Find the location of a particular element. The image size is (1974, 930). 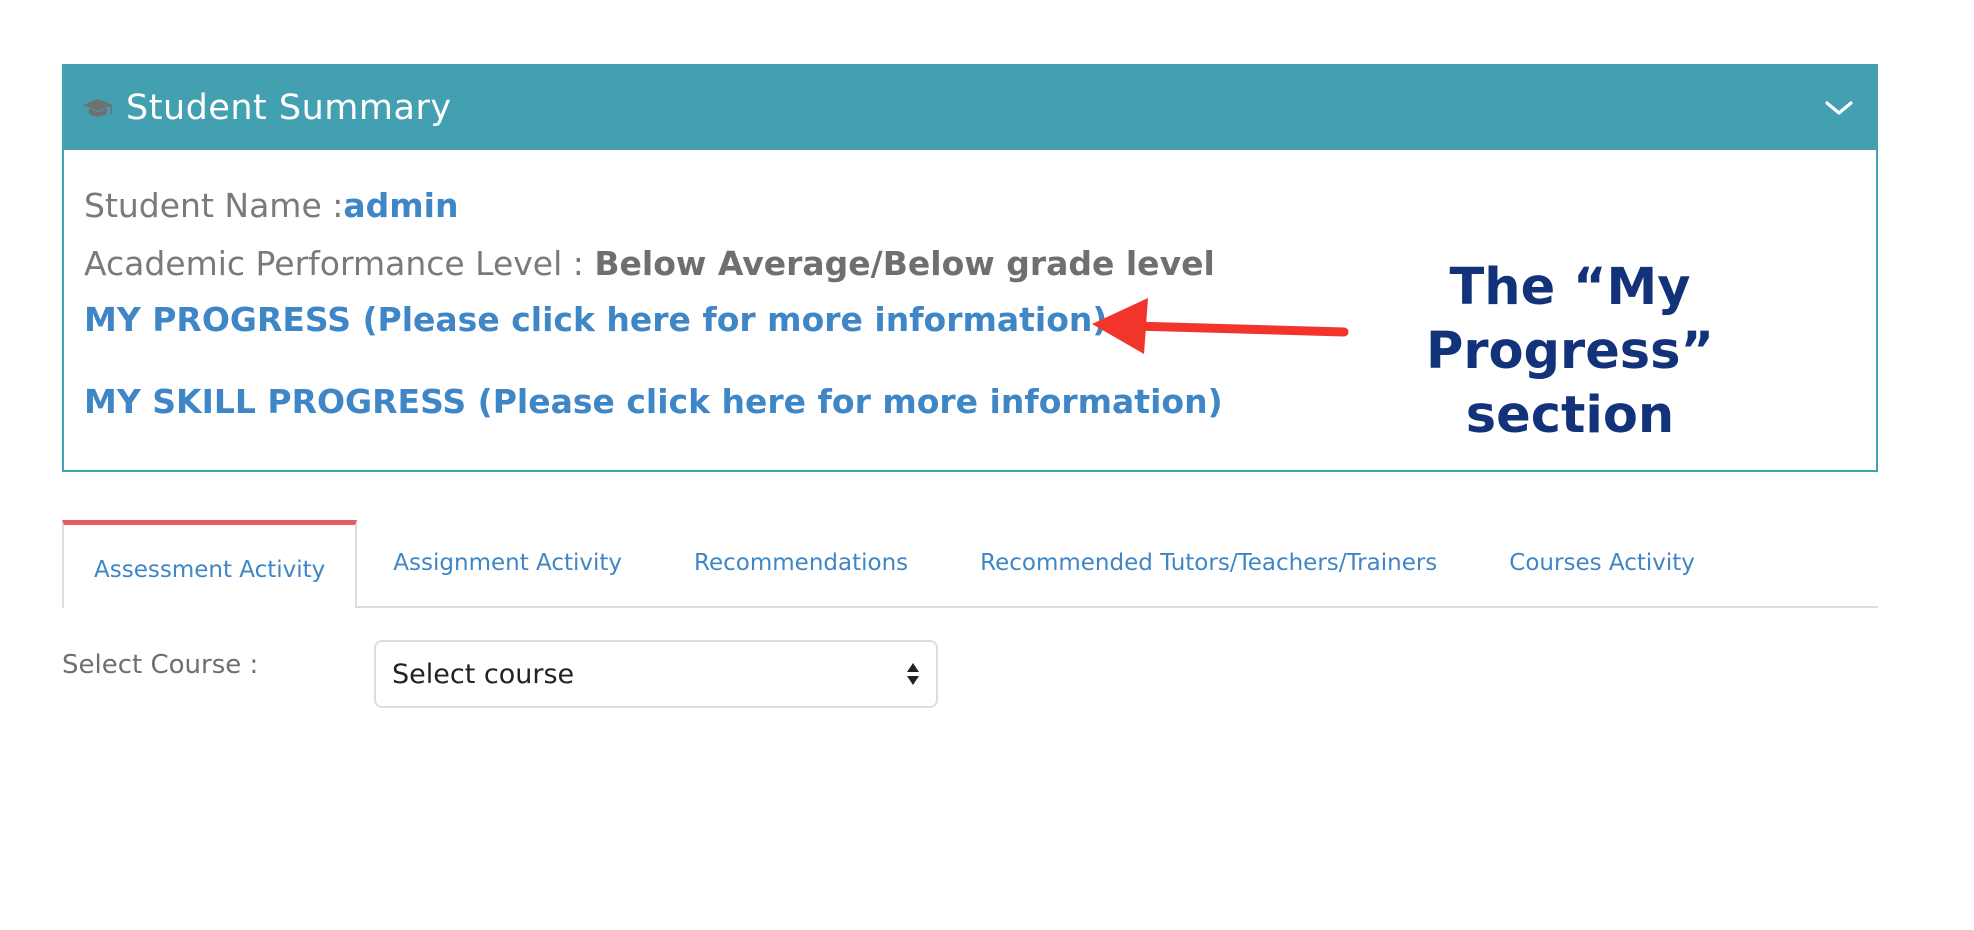

select-arrows-icon is located at coordinates (913, 674).